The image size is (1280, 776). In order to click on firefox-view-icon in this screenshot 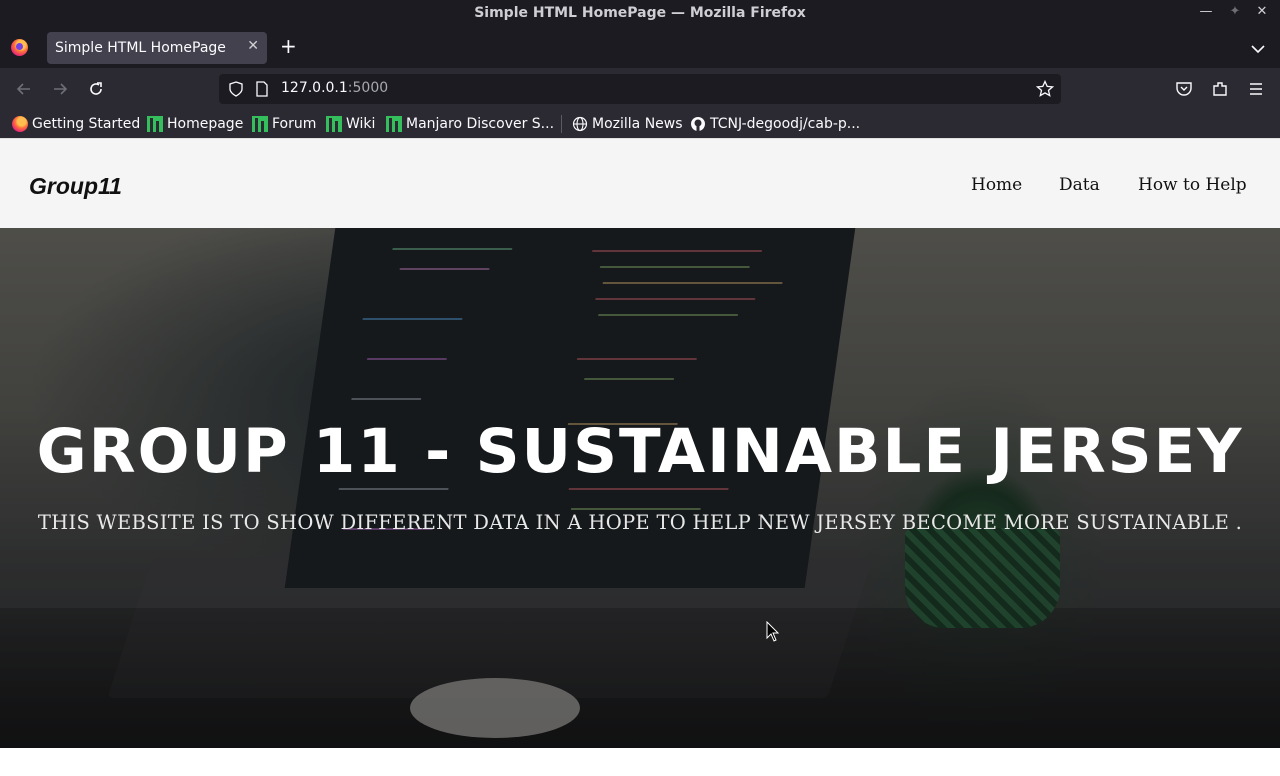, I will do `click(19, 47)`.